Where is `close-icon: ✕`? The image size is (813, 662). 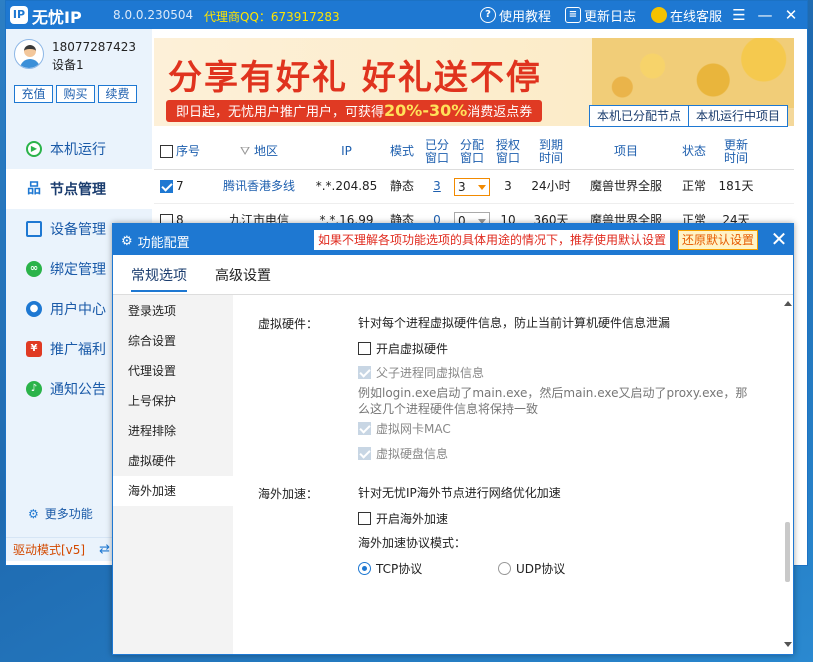 close-icon: ✕ is located at coordinates (791, 15).